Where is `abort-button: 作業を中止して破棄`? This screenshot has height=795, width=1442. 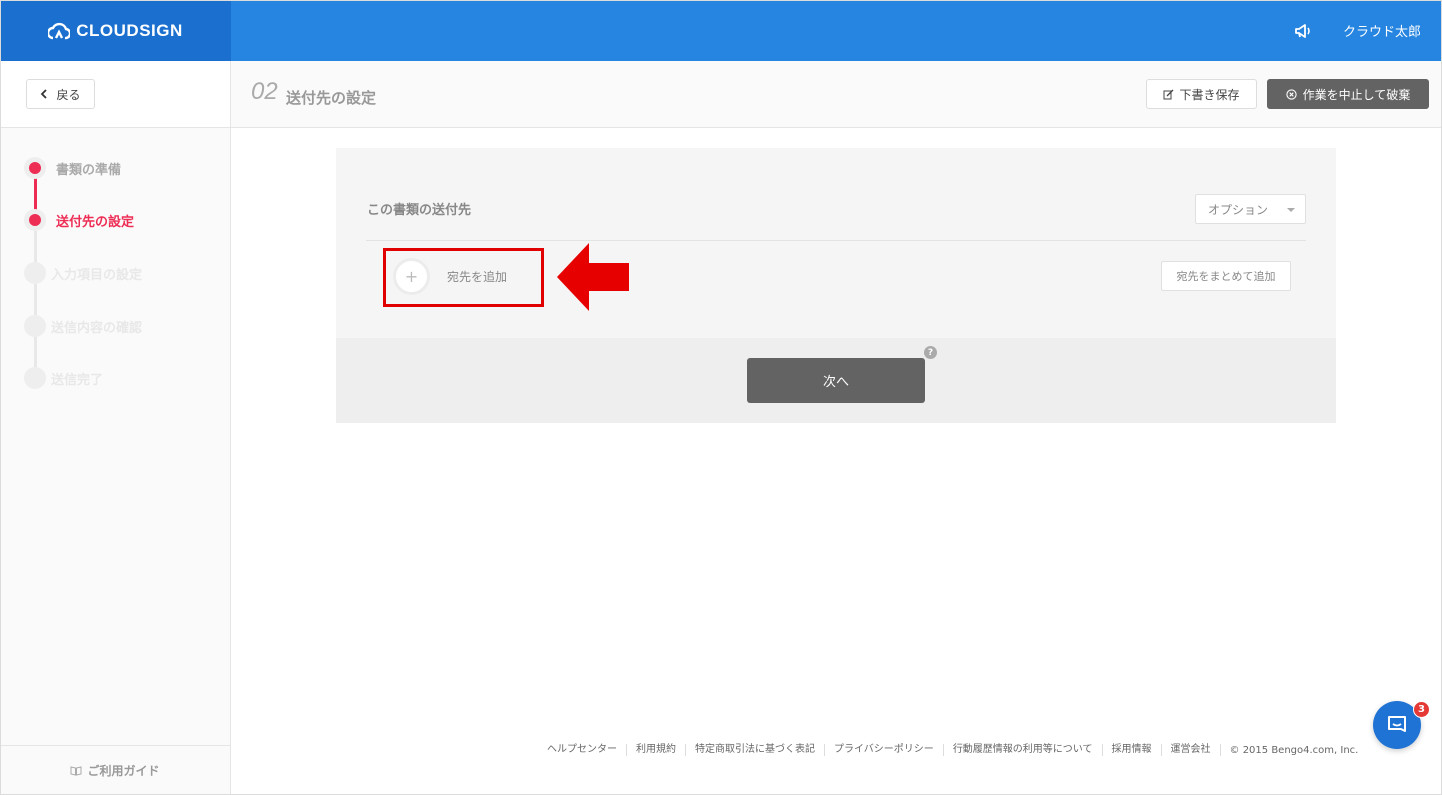
abort-button: 作業を中止して破棄 is located at coordinates (1348, 94).